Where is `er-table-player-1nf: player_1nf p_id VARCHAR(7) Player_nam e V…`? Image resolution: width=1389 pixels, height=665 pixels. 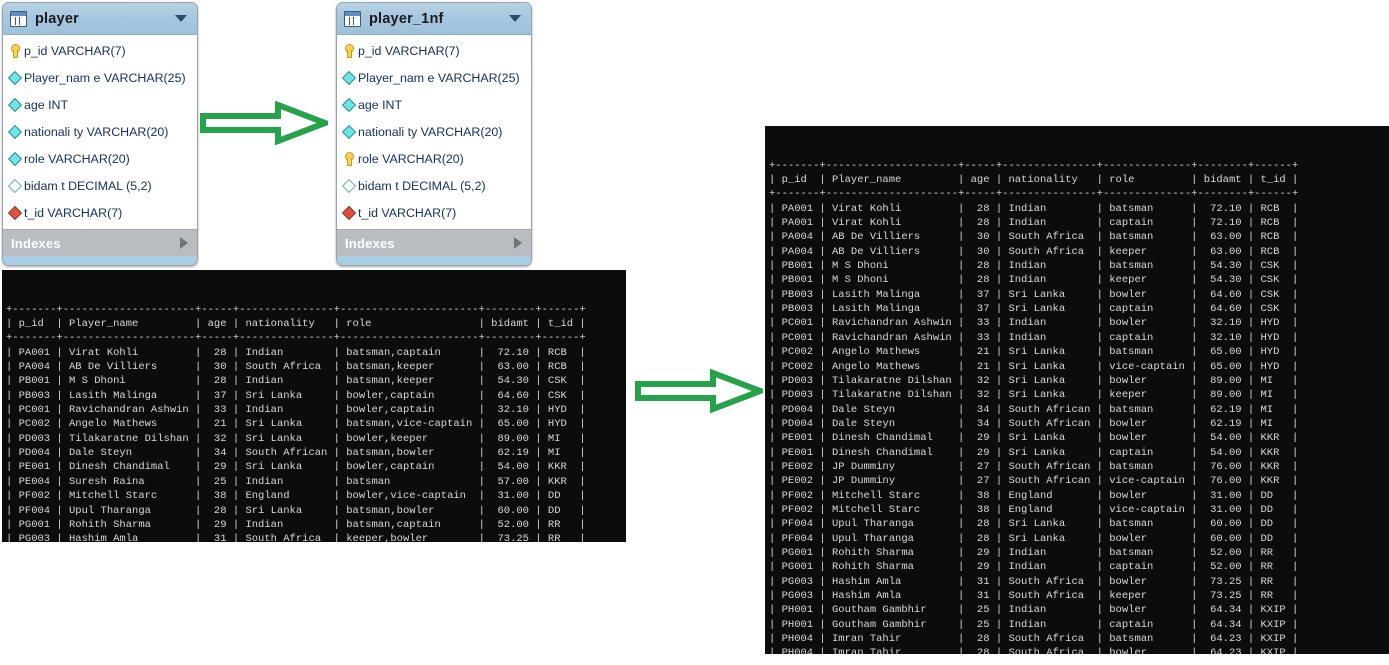 er-table-player-1nf: player_1nf p_id VARCHAR(7) Player_nam e V… is located at coordinates (434, 134).